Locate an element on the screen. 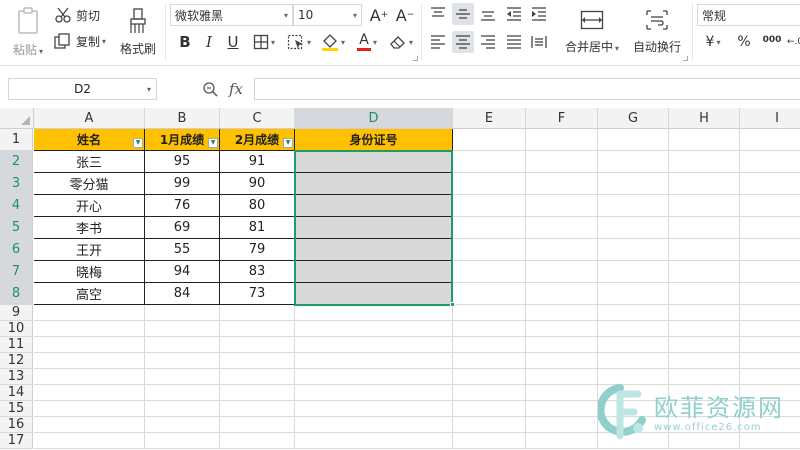 The height and width of the screenshot is (450, 800). cell-h13 is located at coordinates (704, 377).